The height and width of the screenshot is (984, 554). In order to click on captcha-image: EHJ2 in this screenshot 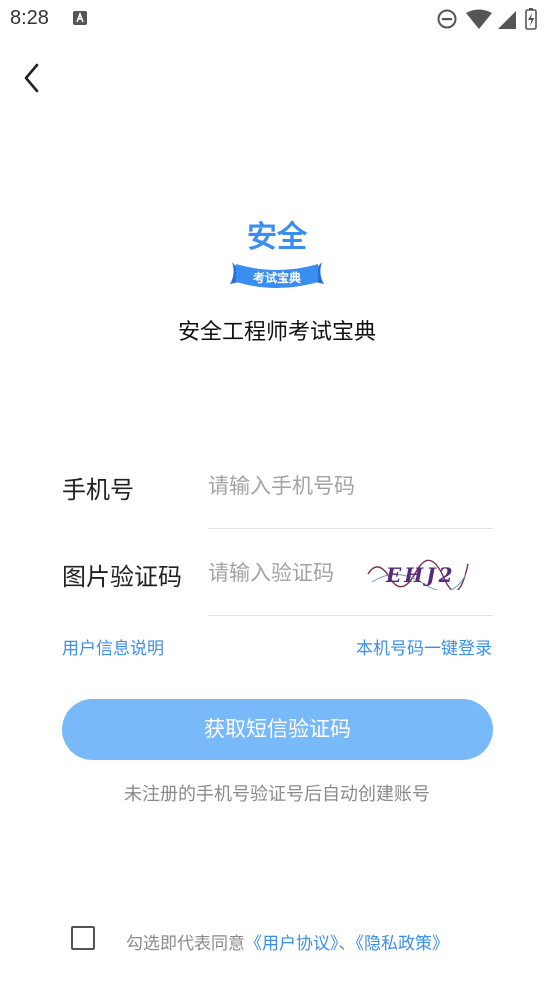, I will do `click(418, 573)`.